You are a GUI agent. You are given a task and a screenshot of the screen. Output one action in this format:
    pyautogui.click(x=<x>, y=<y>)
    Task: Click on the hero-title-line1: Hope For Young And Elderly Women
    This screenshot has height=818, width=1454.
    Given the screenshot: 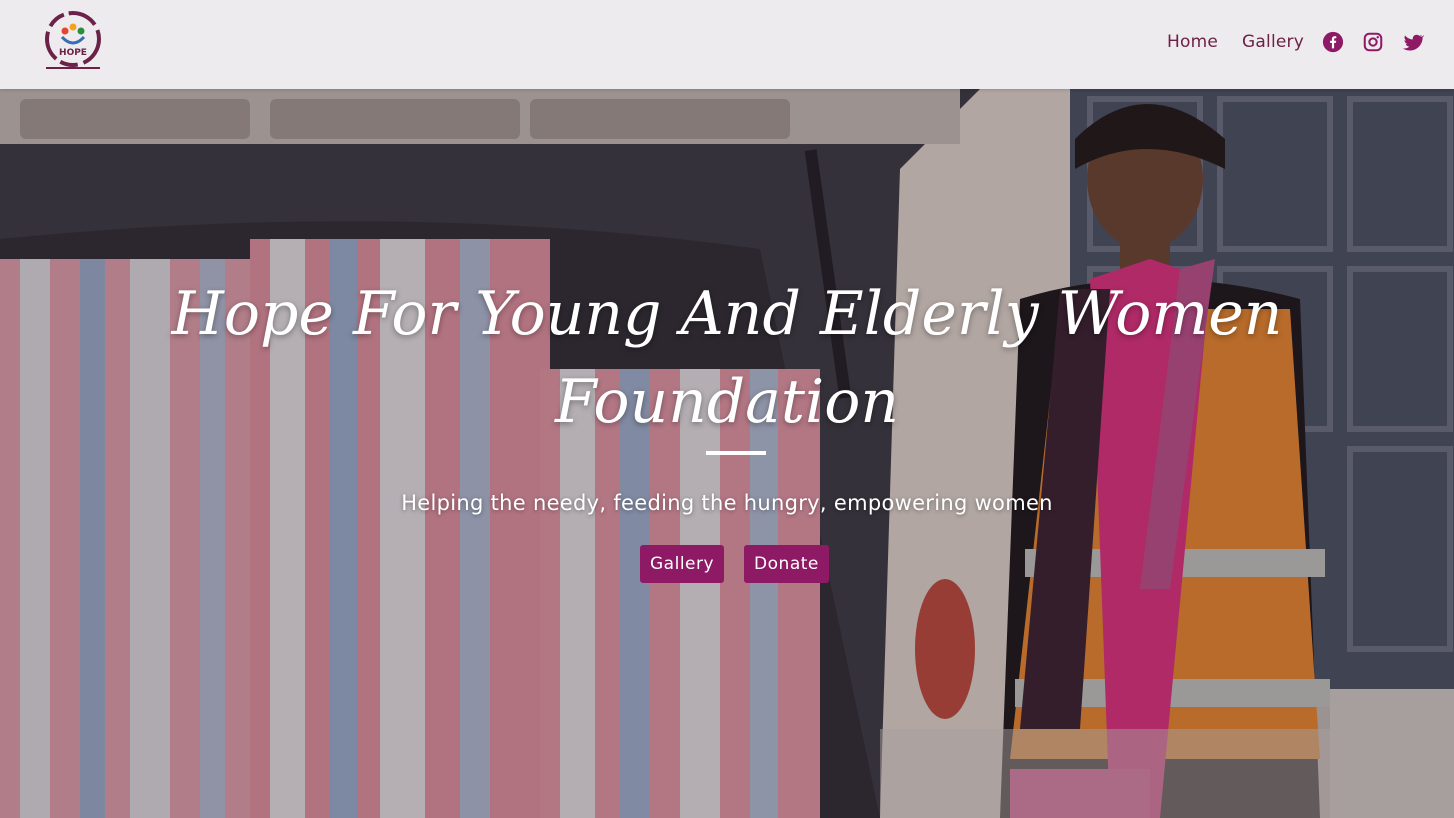 What is the action you would take?
    pyautogui.click(x=727, y=314)
    